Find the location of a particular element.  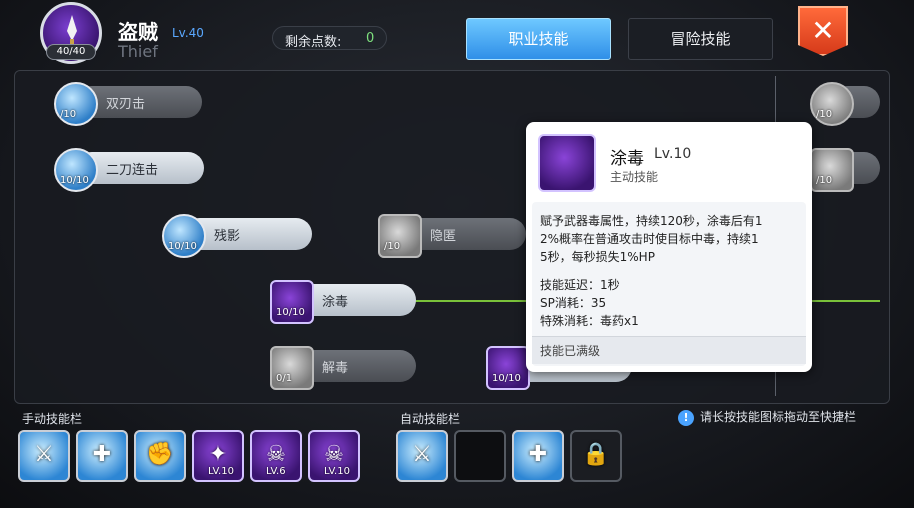

skill-node: 双刃击 /10 is located at coordinates (129, 104).